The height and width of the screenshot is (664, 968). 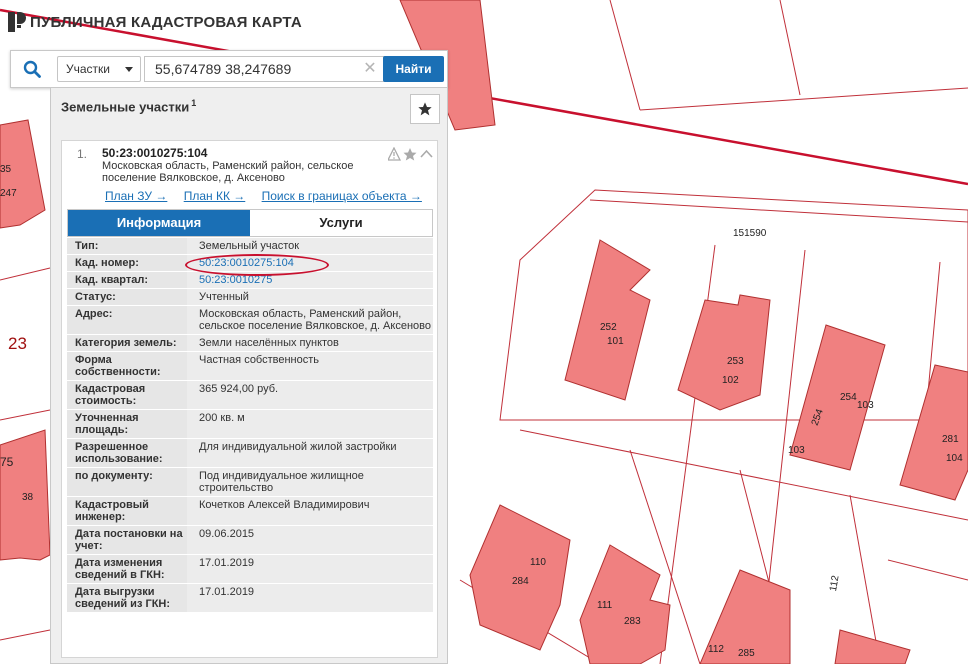 I want to click on search-type-select: Участки, so click(x=99, y=69).